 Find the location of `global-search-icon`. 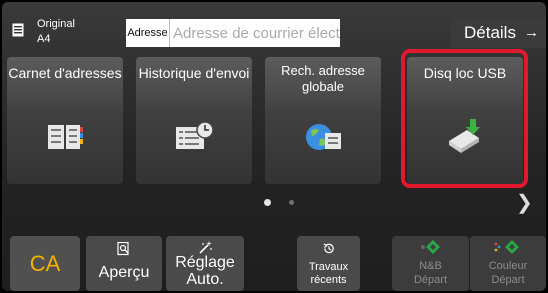

global-search-icon is located at coordinates (323, 137).